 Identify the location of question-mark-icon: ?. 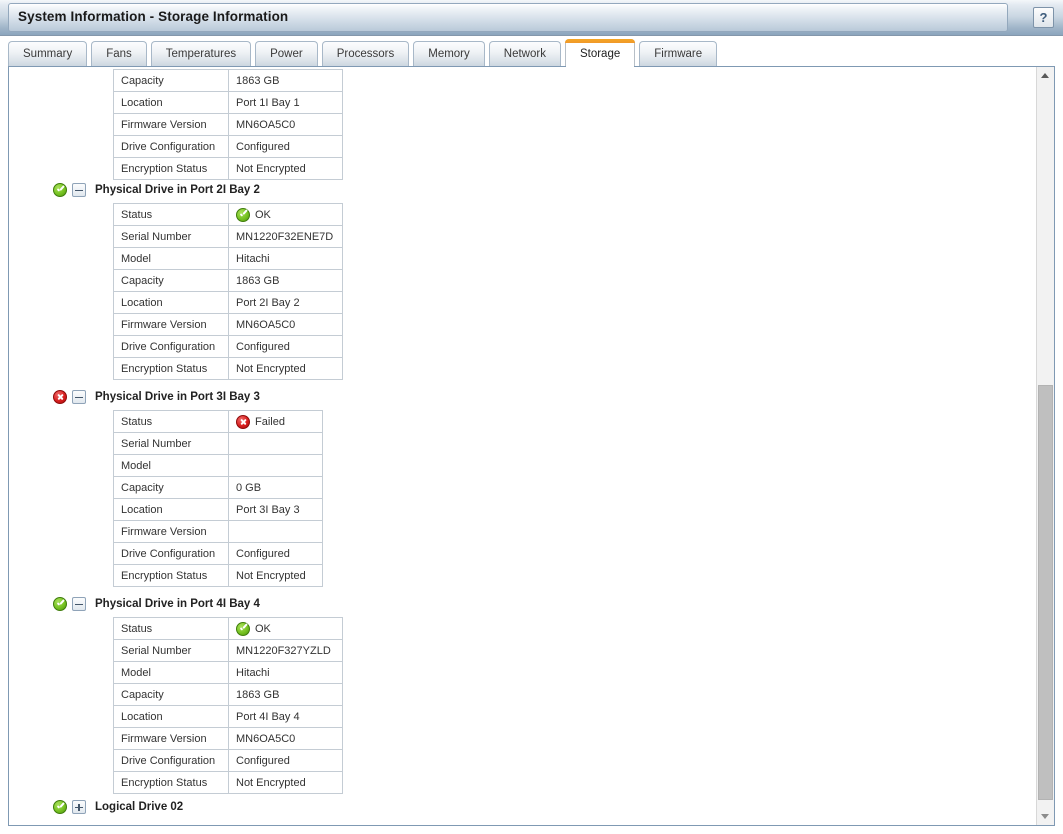
(1043, 17).